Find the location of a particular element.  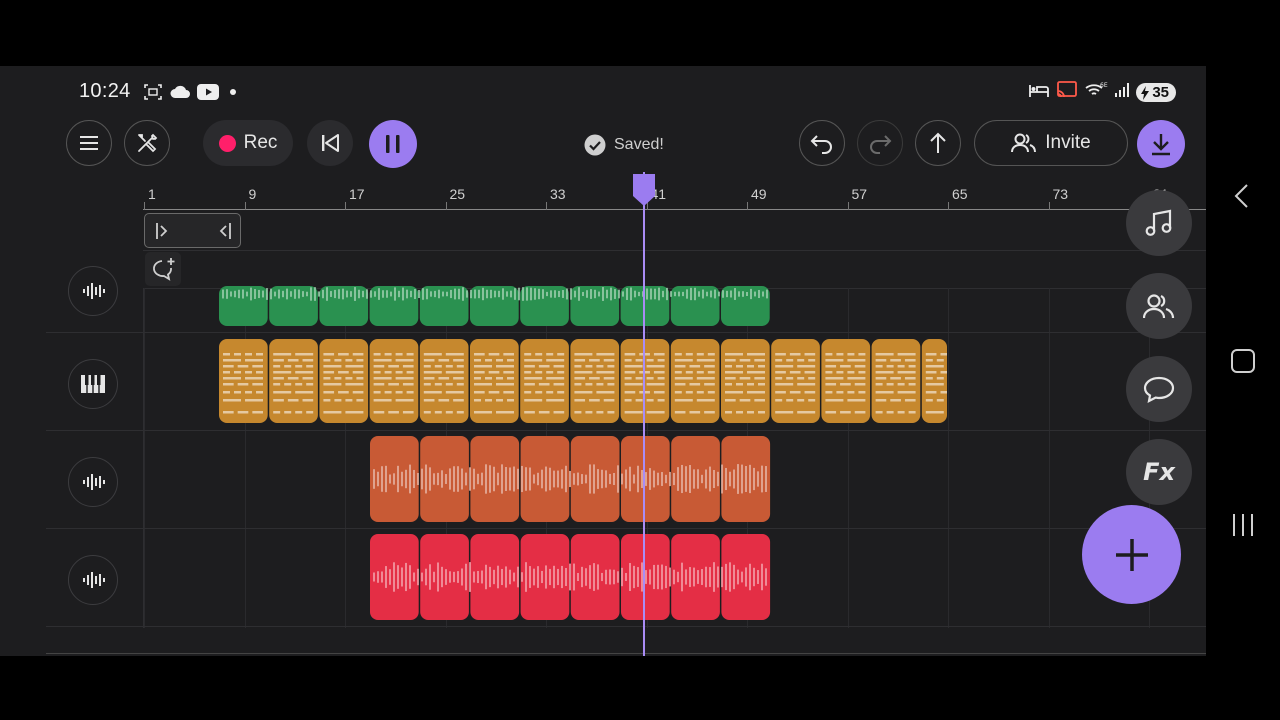

record-button: Rec is located at coordinates (248, 143).